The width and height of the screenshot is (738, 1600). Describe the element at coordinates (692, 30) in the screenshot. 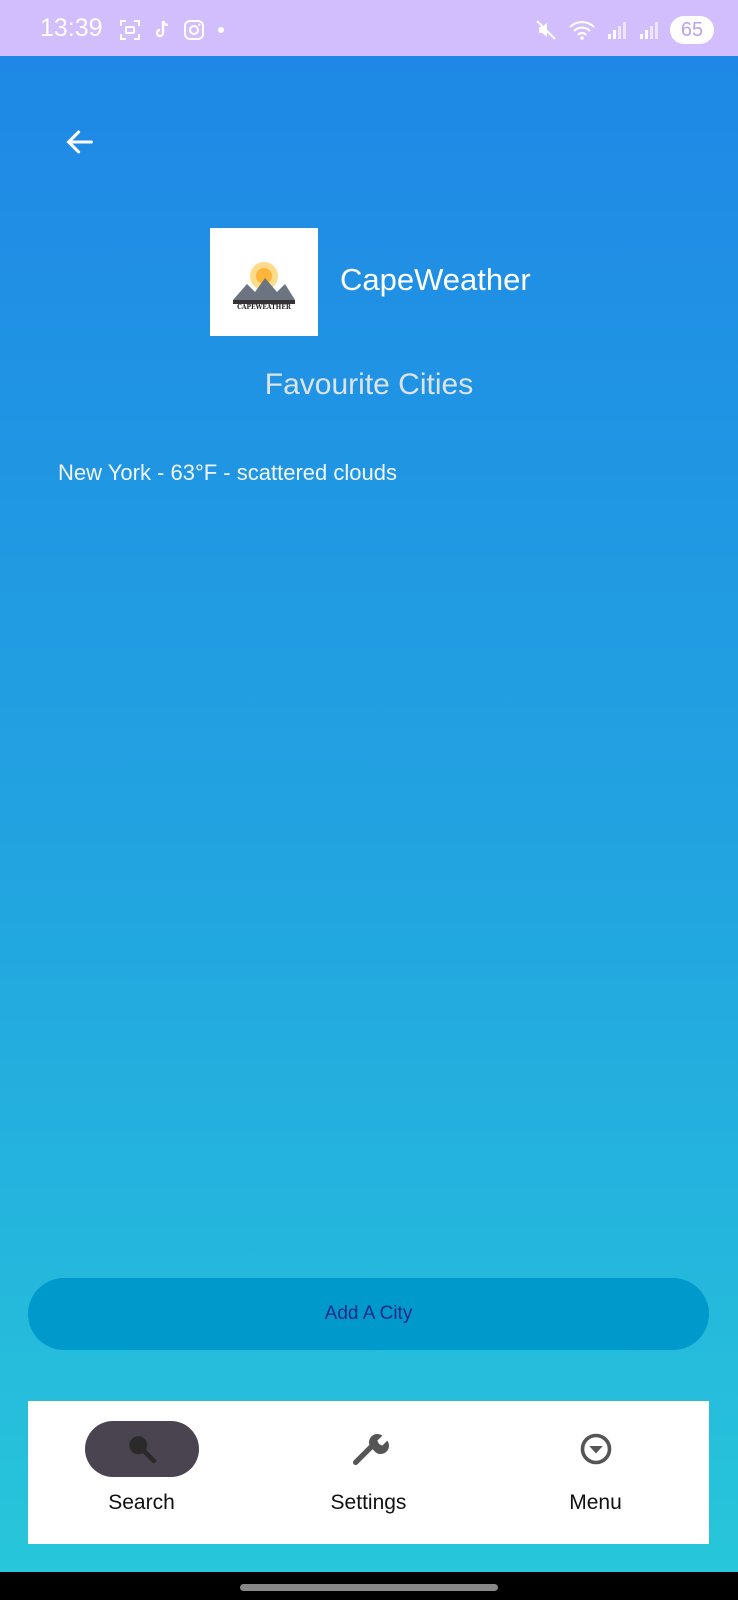

I see `battery-indicator: 65` at that location.